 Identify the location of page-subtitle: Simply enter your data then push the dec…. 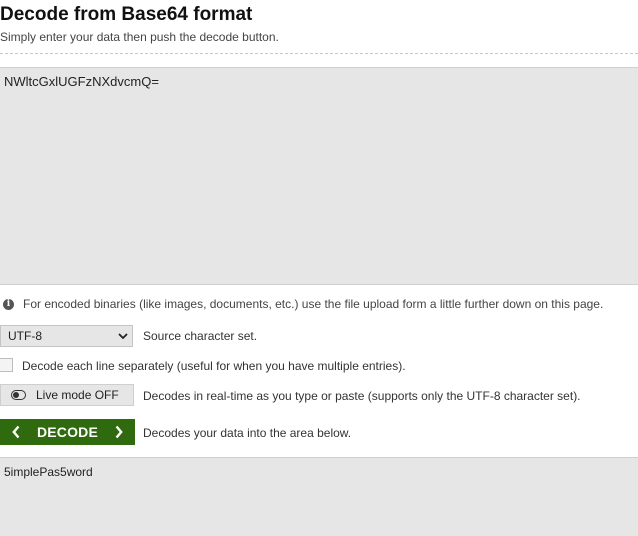
(139, 37).